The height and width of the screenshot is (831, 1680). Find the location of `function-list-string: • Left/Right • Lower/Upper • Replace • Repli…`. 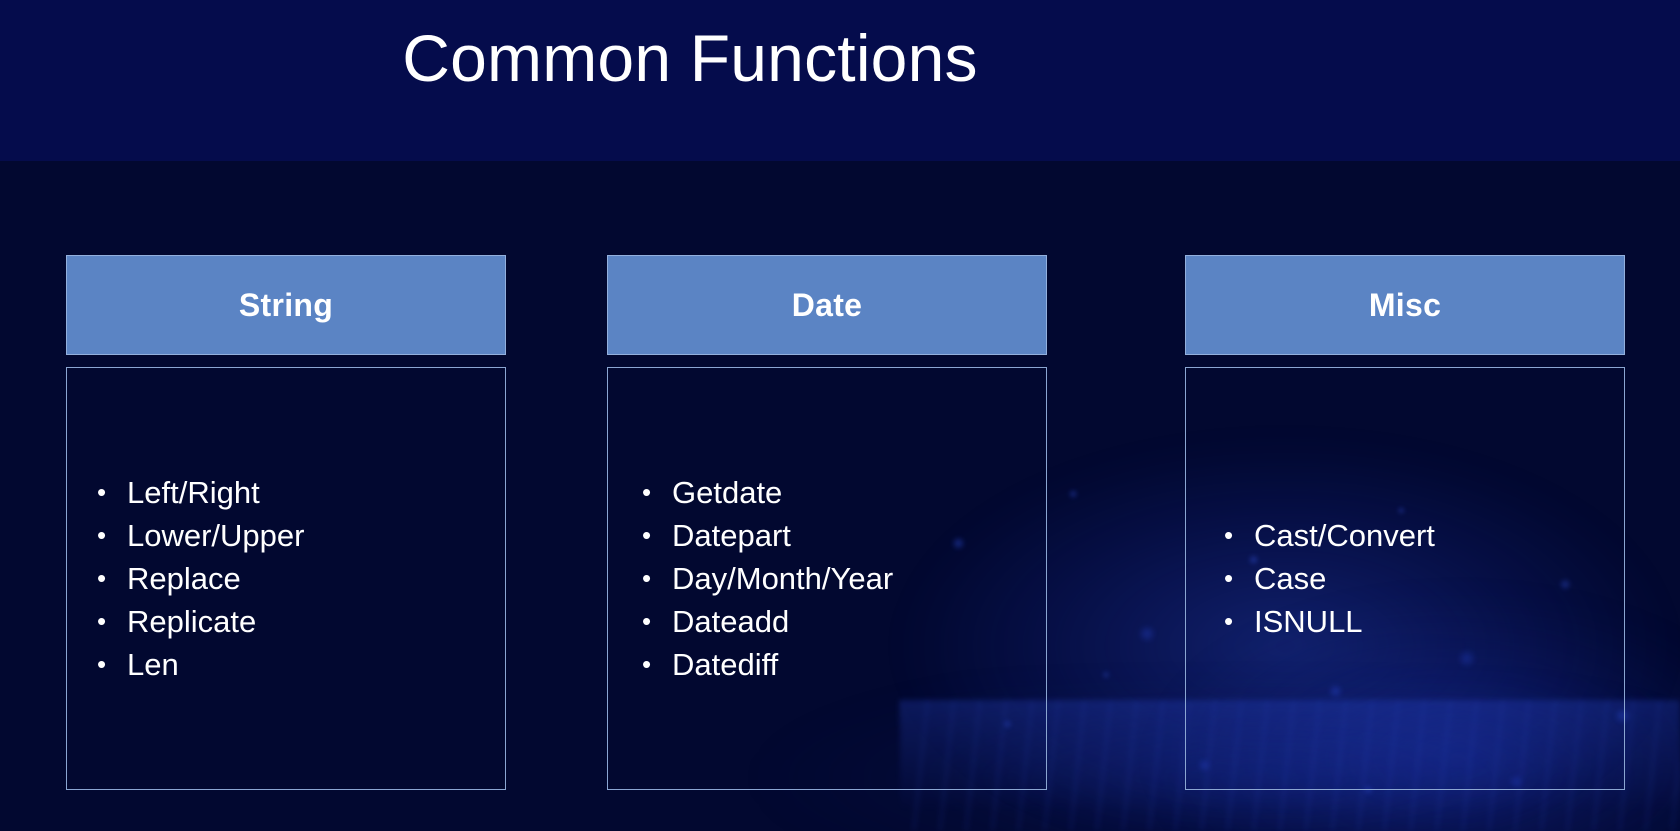

function-list-string: • Left/Right • Lower/Upper • Replace • Repli… is located at coordinates (293, 578).